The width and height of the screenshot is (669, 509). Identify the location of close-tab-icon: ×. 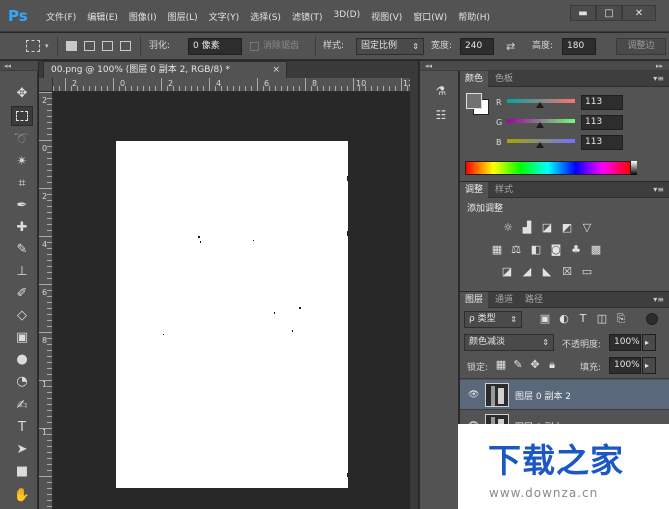
(276, 70).